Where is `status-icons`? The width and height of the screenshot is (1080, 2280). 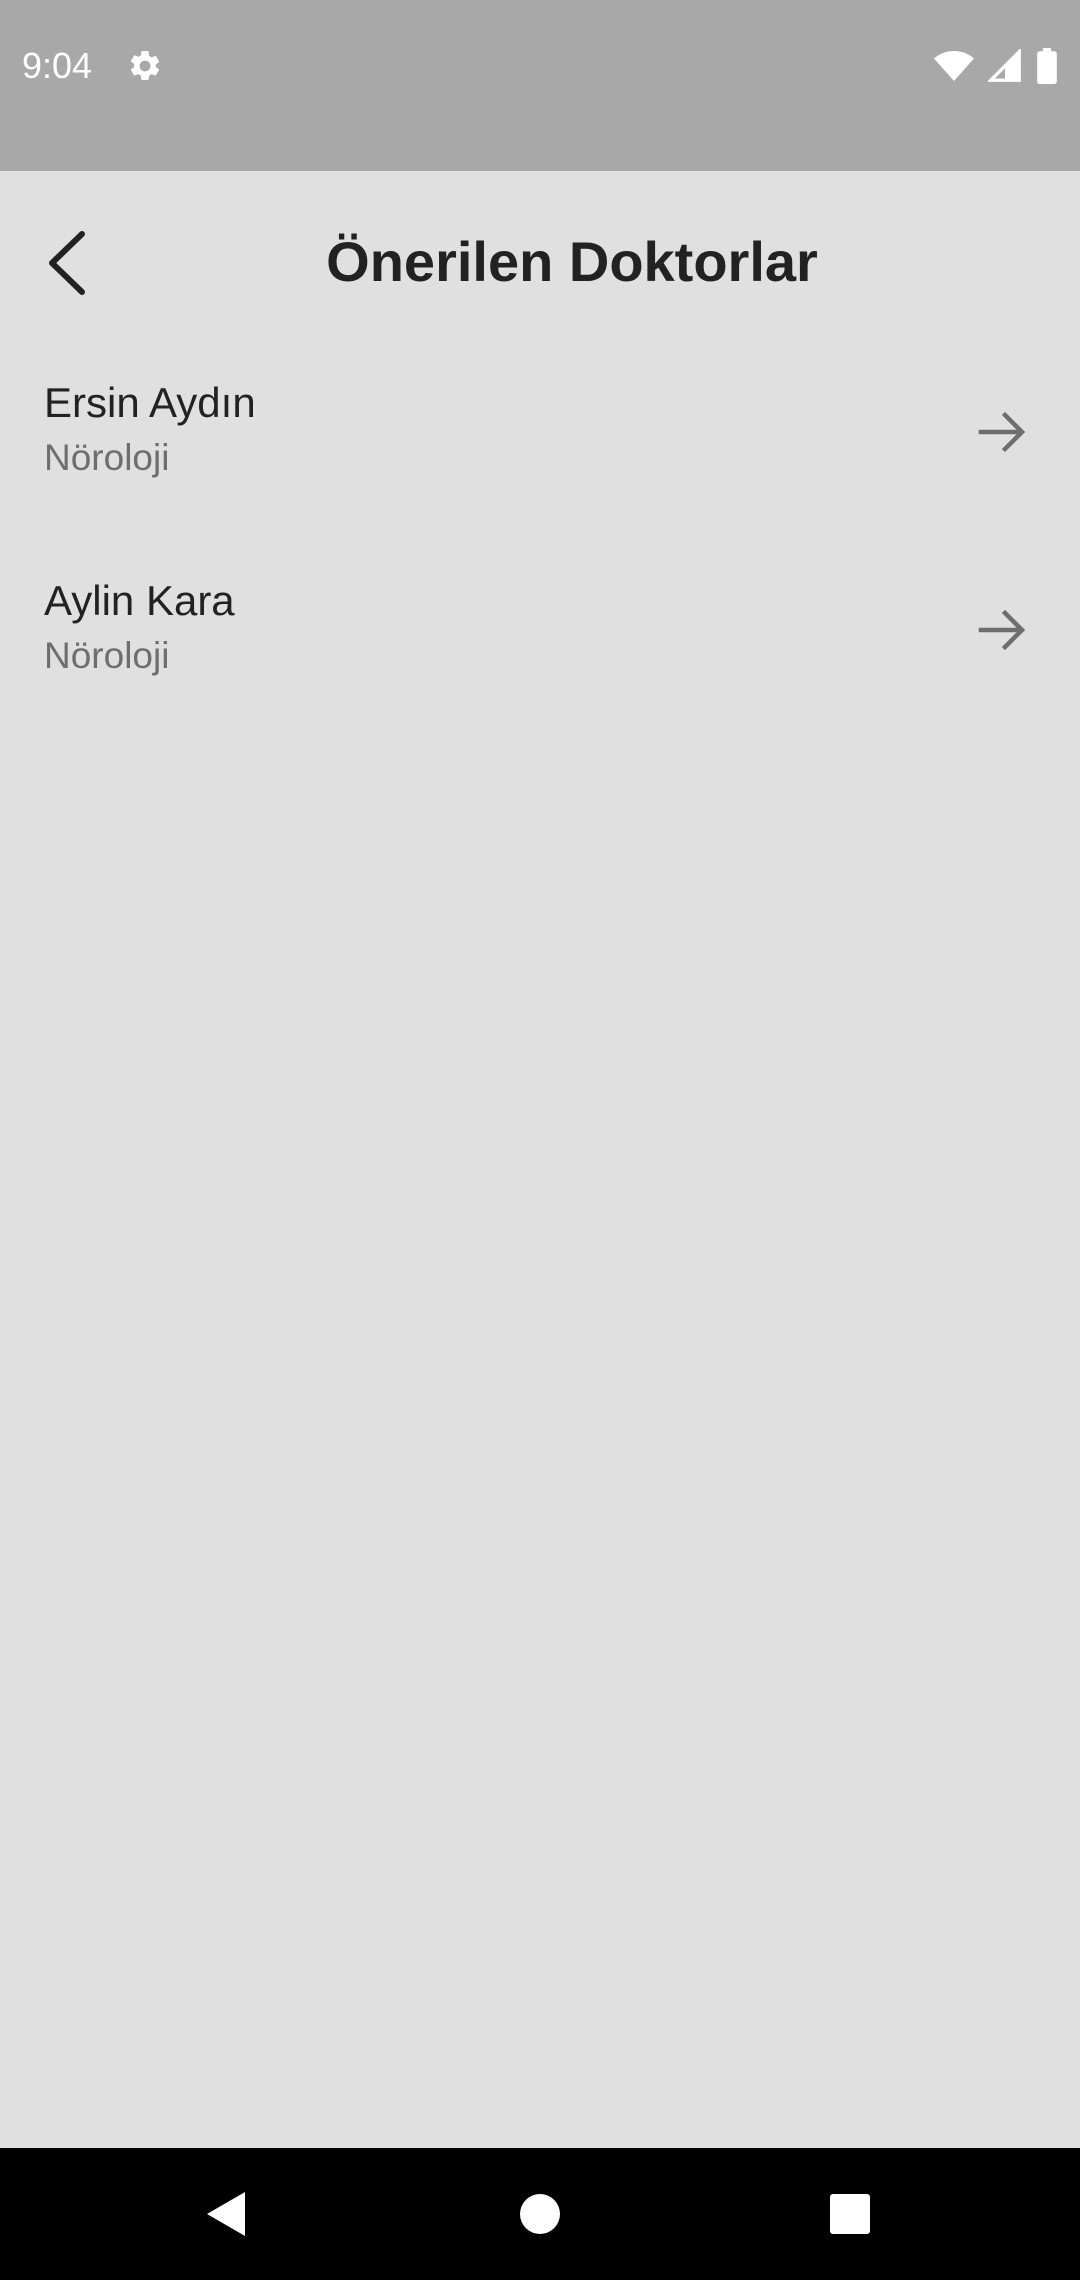 status-icons is located at coordinates (996, 66).